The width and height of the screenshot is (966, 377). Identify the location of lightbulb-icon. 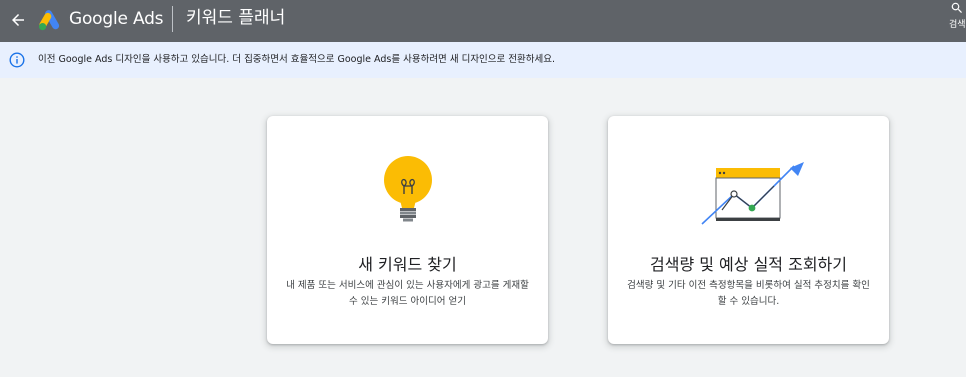
(408, 189).